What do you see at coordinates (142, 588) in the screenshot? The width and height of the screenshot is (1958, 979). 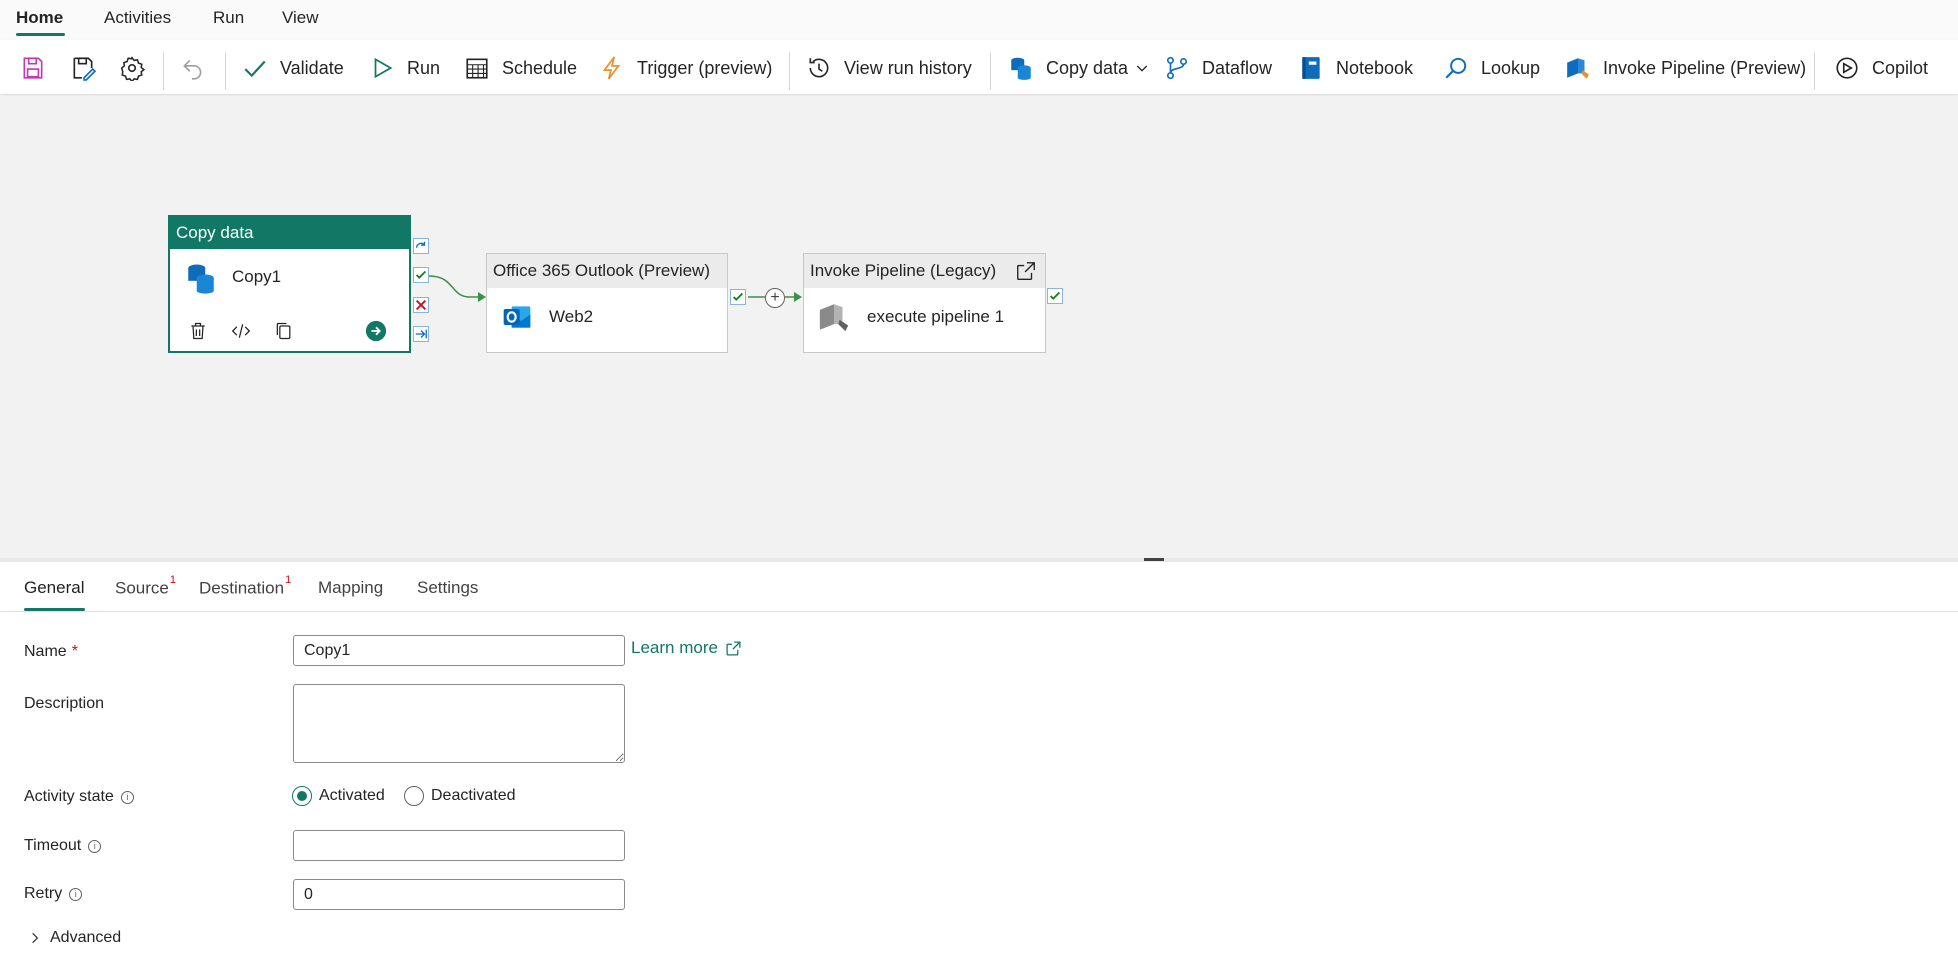 I see `tab-label: Source` at bounding box center [142, 588].